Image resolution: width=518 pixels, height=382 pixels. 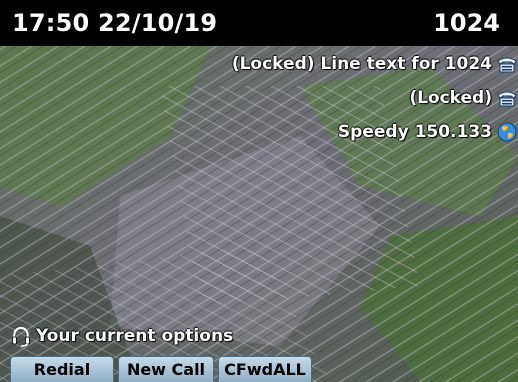 What do you see at coordinates (62, 369) in the screenshot?
I see `redial-softkey: Redial` at bounding box center [62, 369].